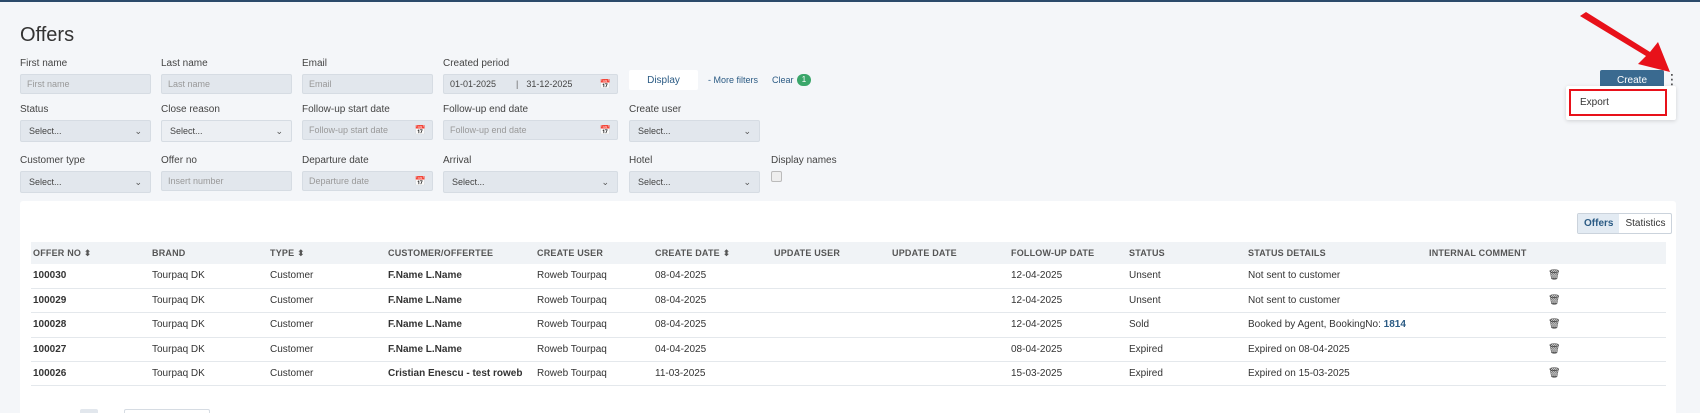  Describe the element at coordinates (1186, 350) in the screenshot. I see `status-cell: Expired` at that location.